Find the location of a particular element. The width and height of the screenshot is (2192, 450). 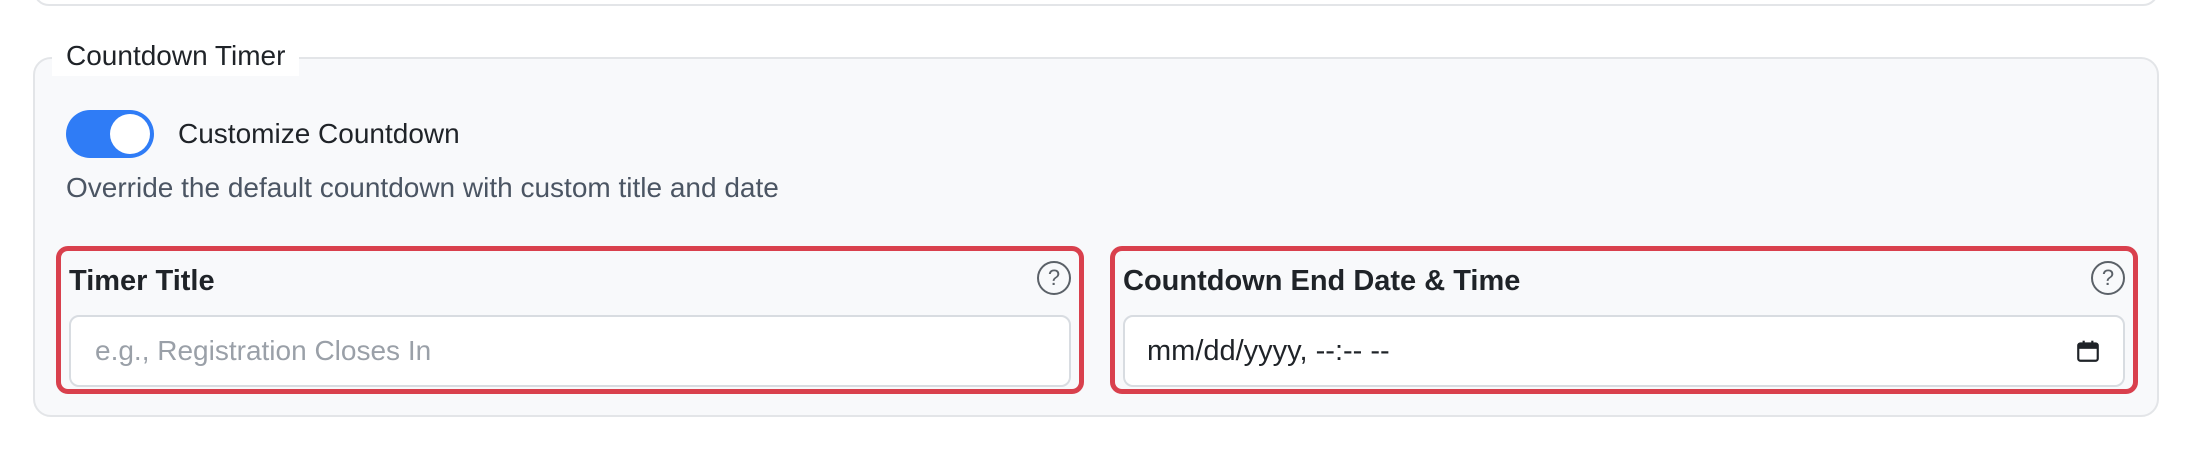

timer-title-input is located at coordinates (570, 351).